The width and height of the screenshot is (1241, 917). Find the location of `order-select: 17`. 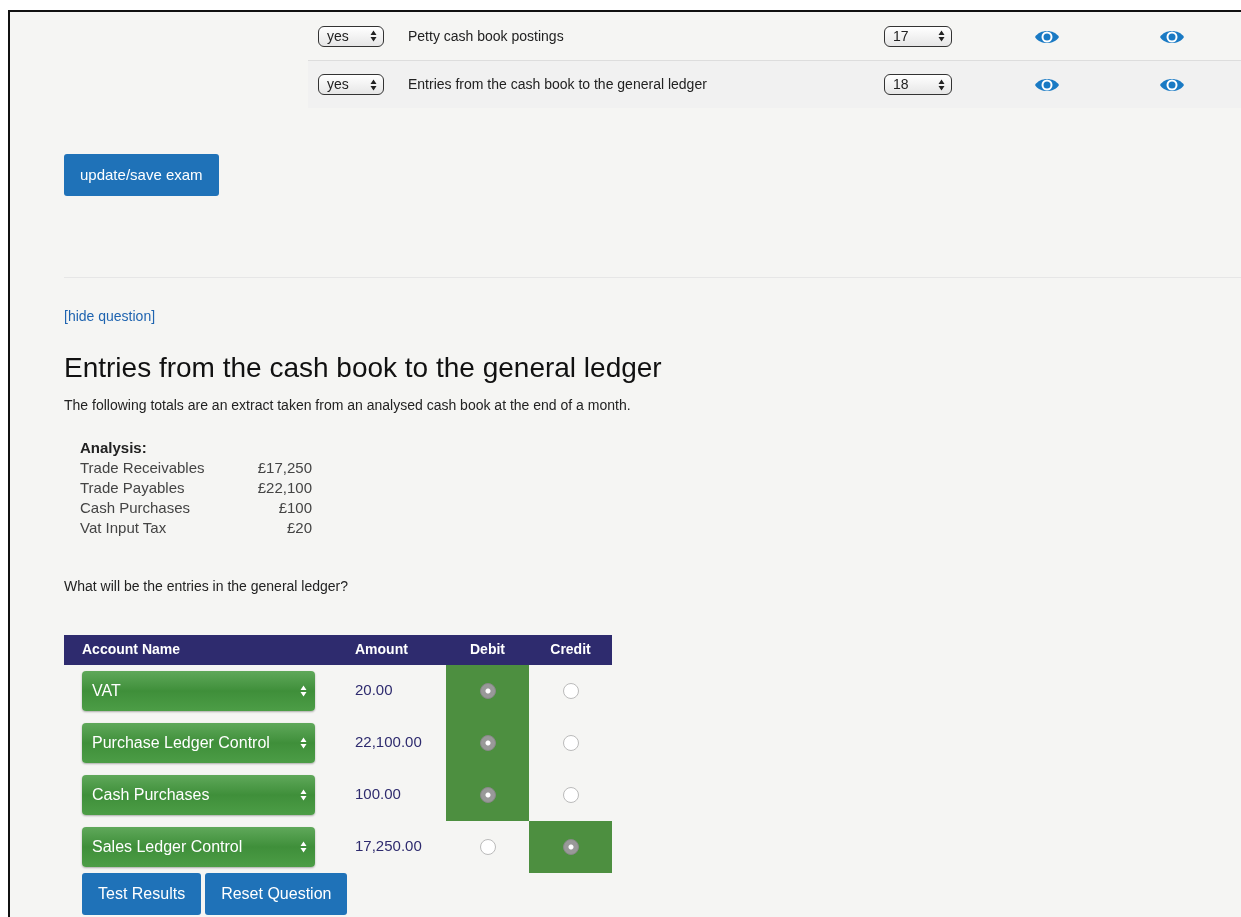

order-select: 17 is located at coordinates (918, 36).